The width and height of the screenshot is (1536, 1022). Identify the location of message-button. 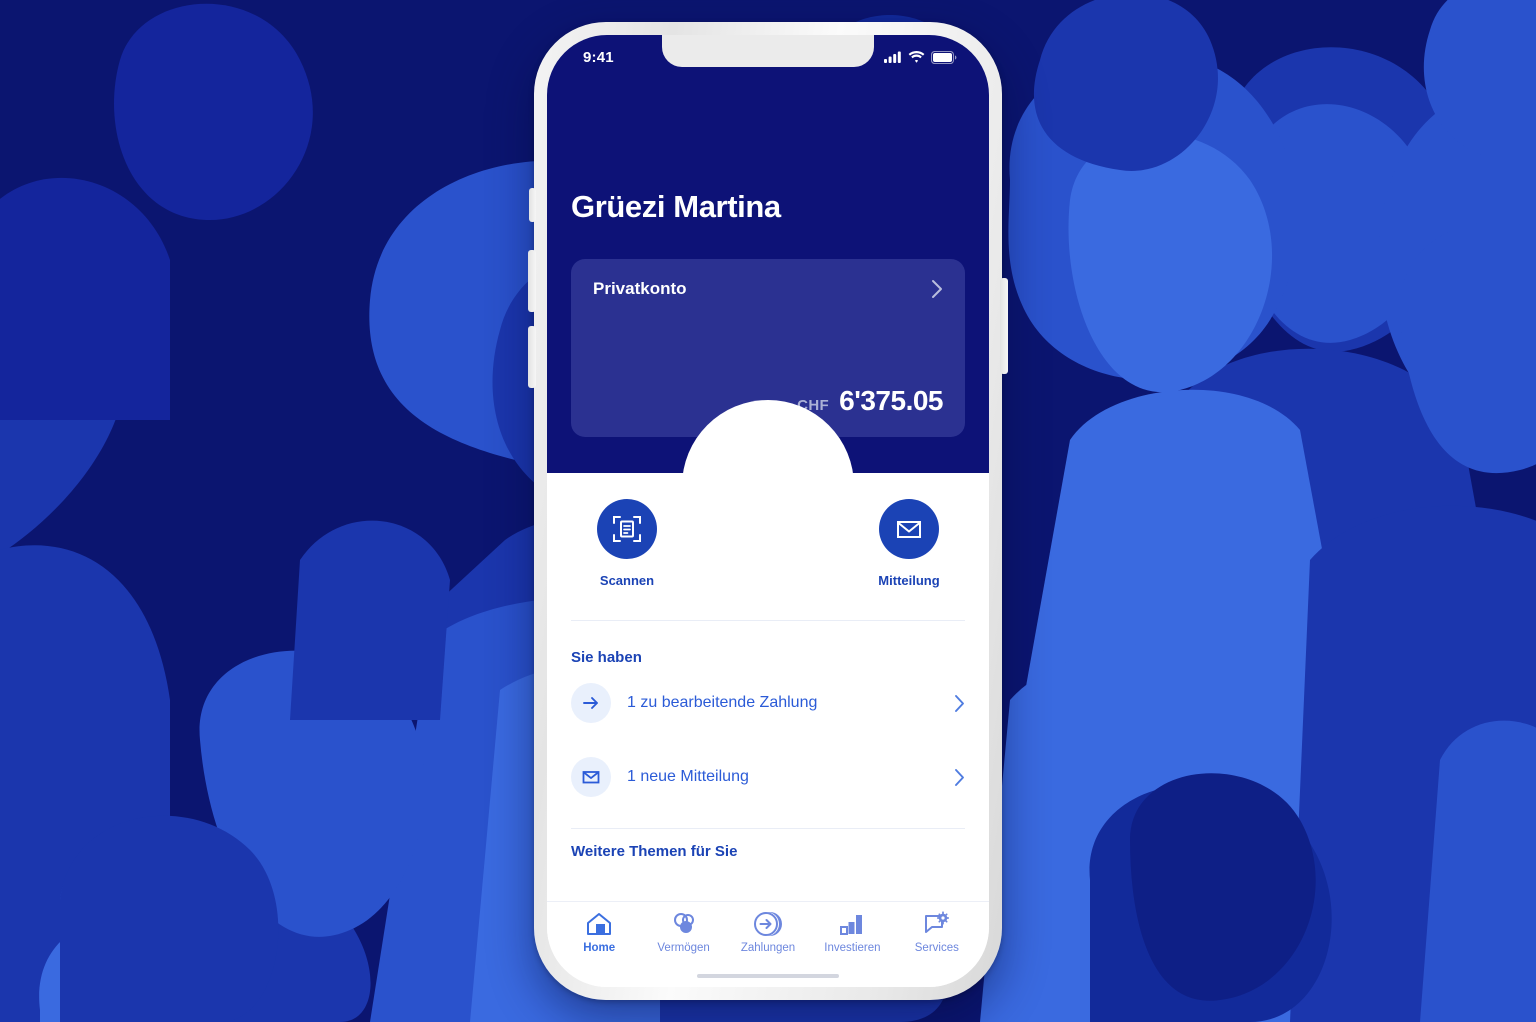
(909, 529).